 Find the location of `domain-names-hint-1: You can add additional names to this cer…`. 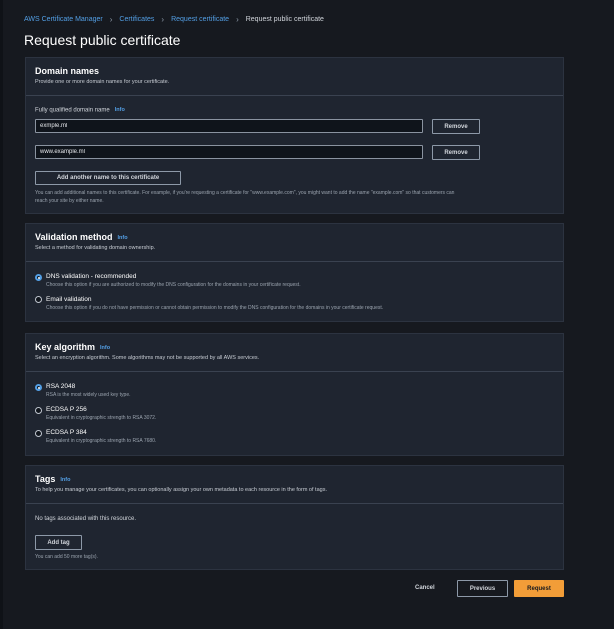

domain-names-hint-1: You can add additional names to this cer… is located at coordinates (245, 193).